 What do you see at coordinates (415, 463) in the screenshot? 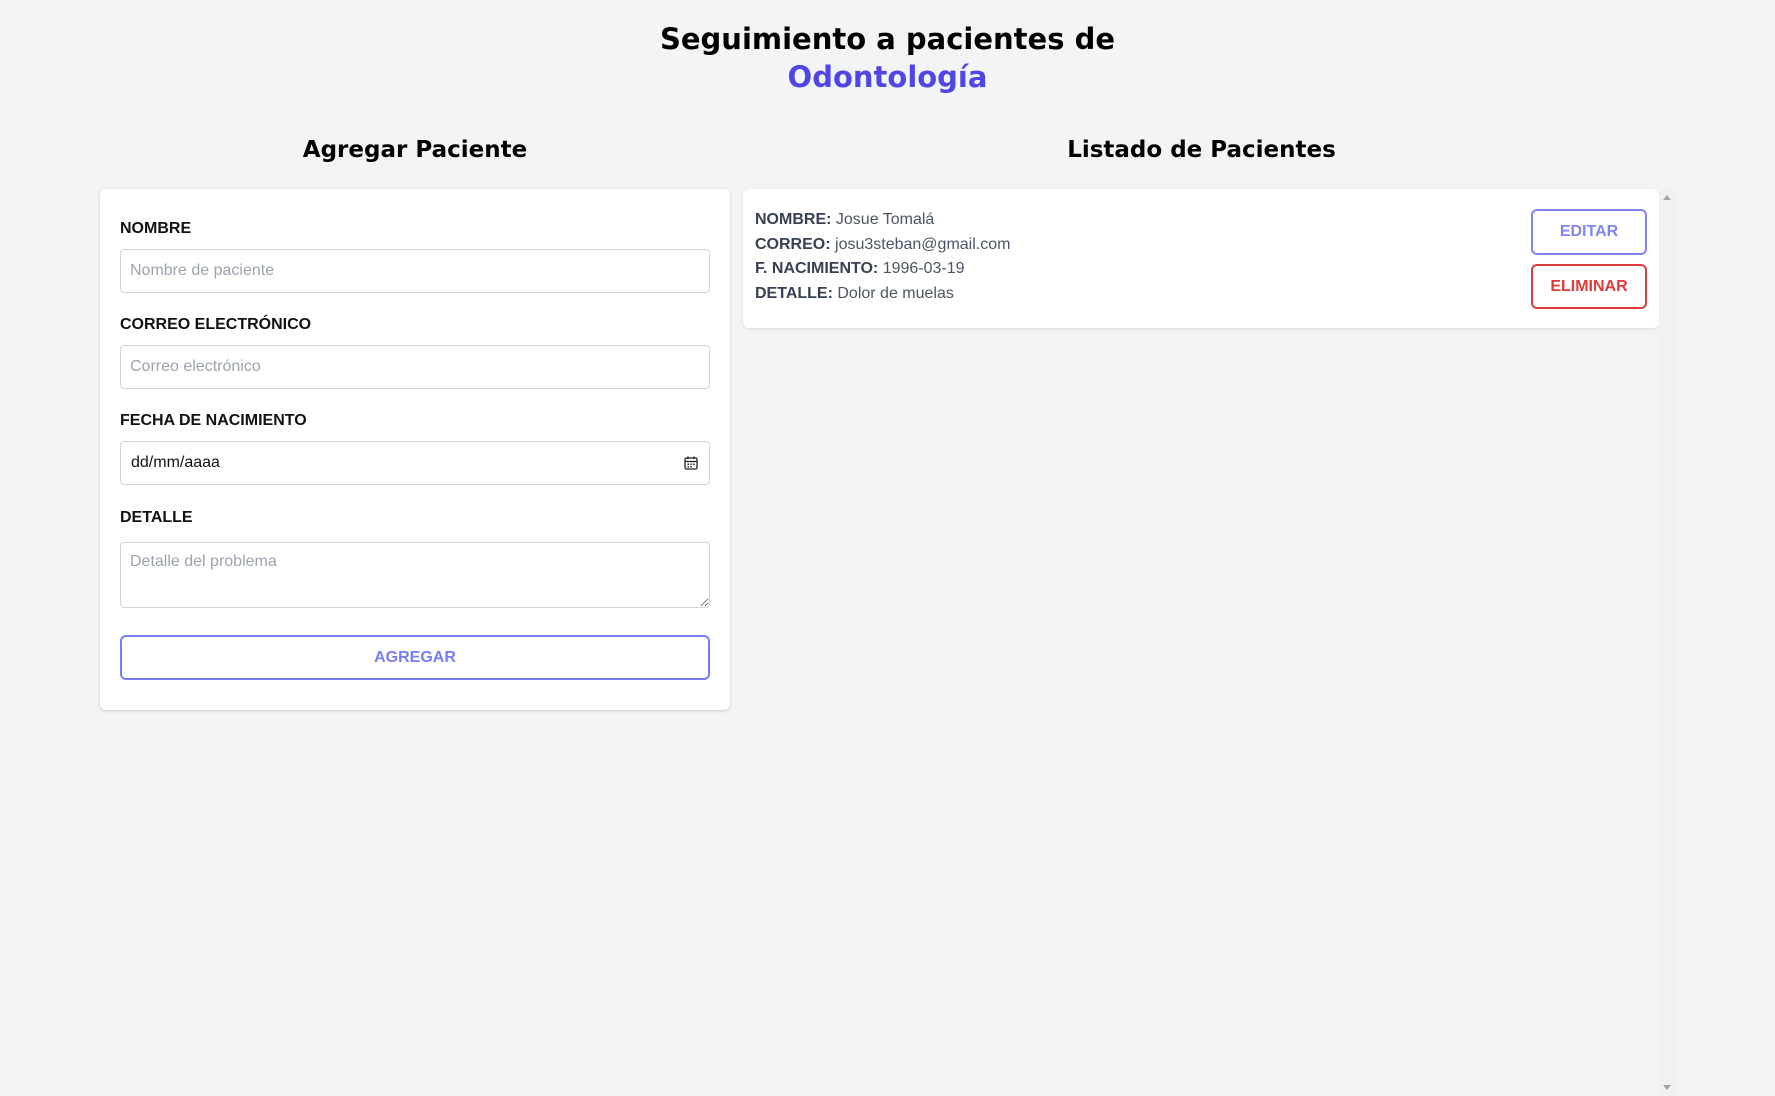
I see `birth-date-input: dd/mm/aaaa` at bounding box center [415, 463].